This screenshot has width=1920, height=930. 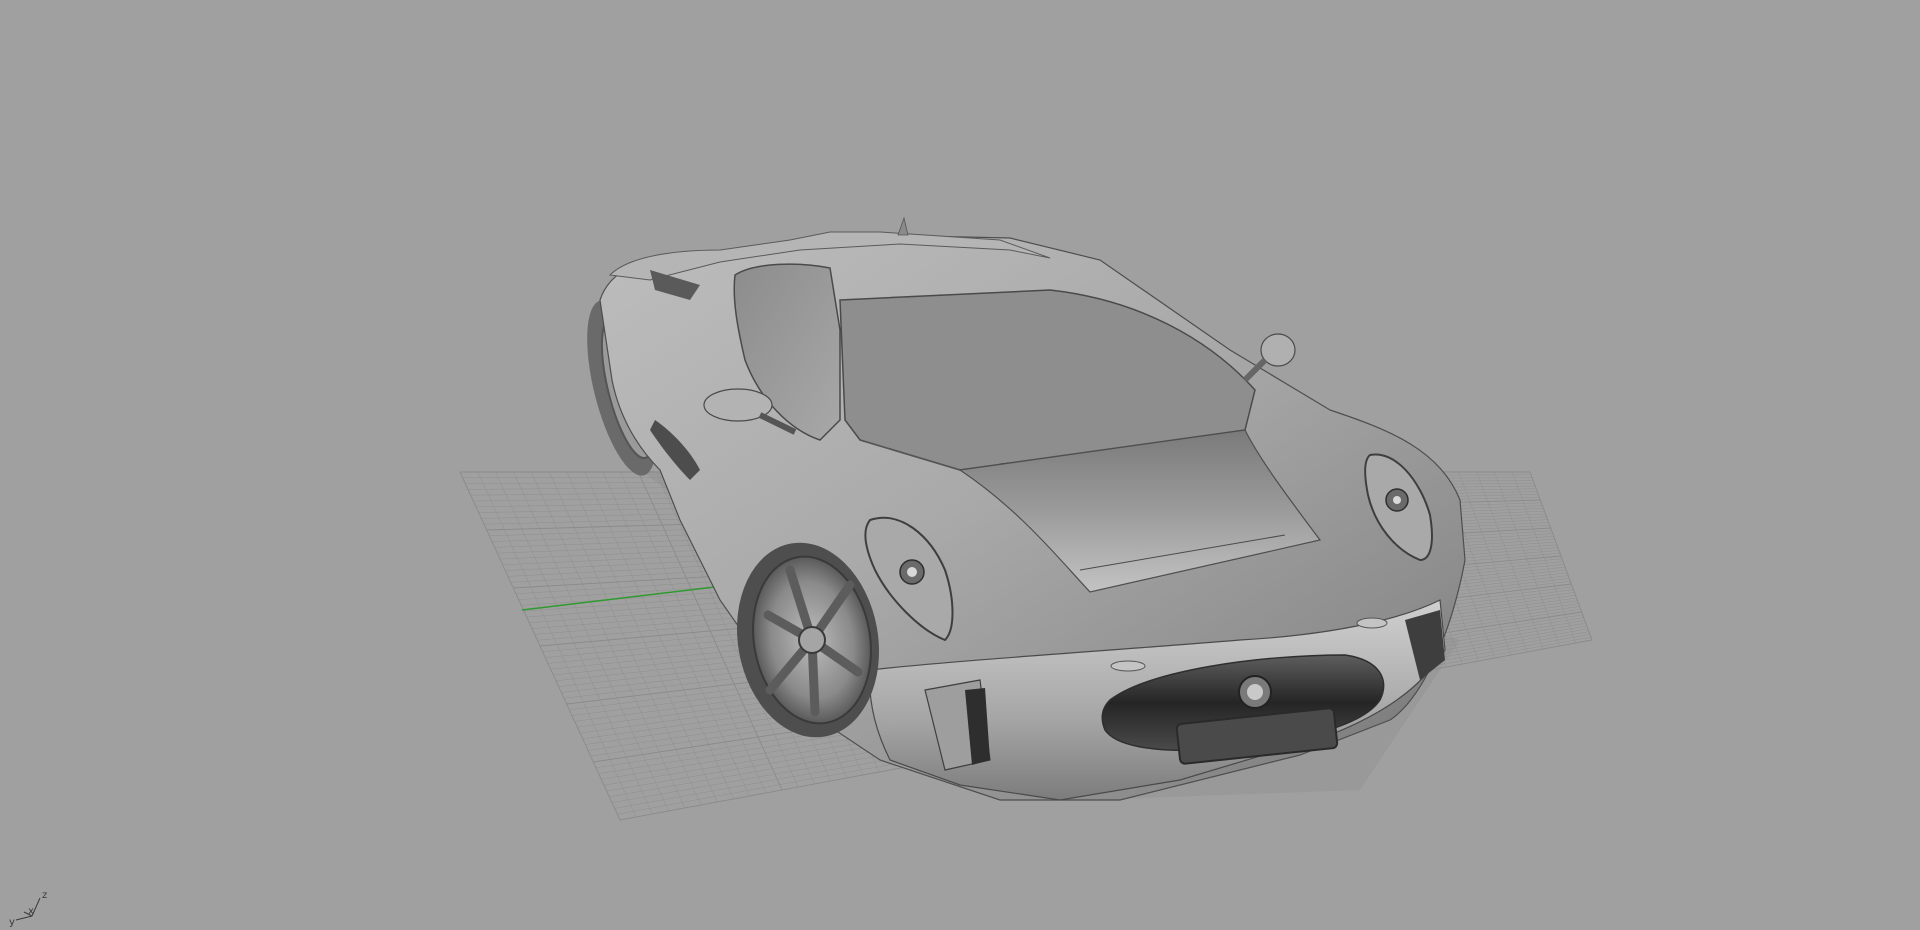 What do you see at coordinates (1255, 692) in the screenshot?
I see `front-badge` at bounding box center [1255, 692].